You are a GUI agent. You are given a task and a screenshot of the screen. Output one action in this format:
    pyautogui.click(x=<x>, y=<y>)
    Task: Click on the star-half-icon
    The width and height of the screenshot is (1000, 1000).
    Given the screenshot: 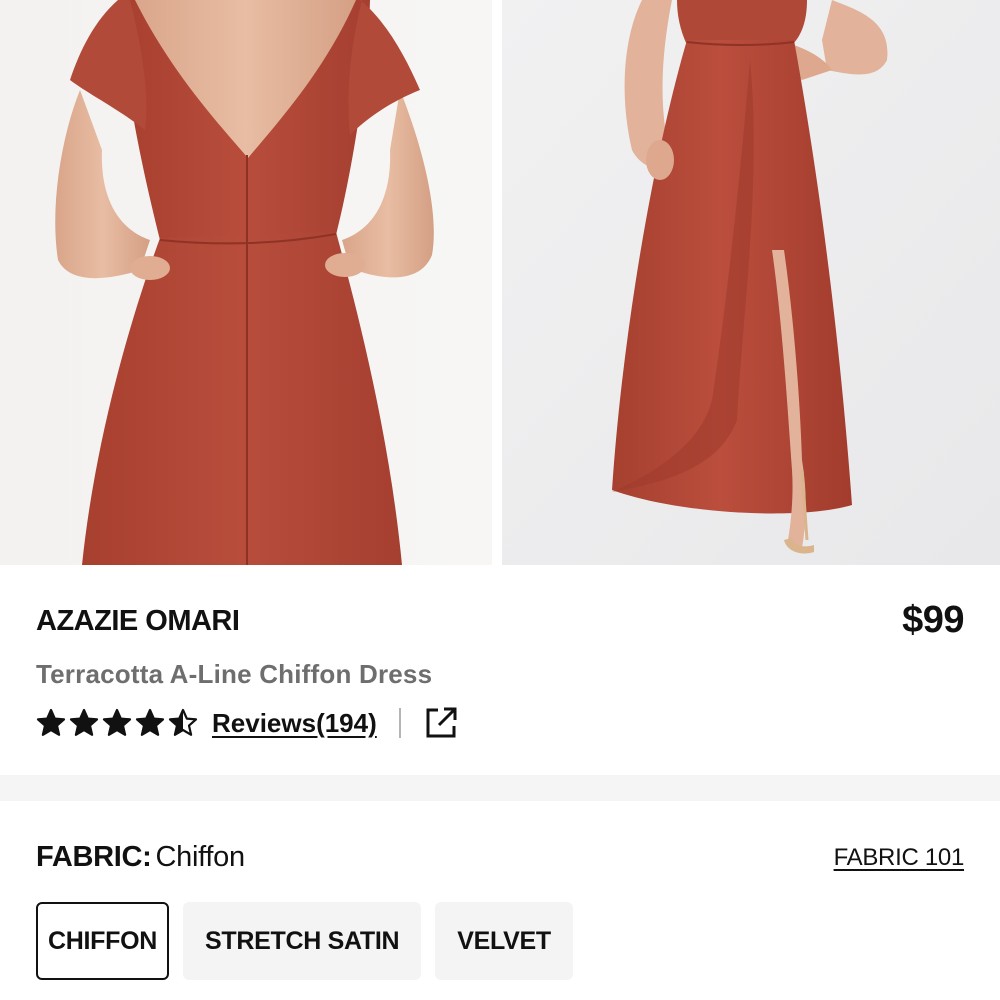 What is the action you would take?
    pyautogui.click(x=183, y=723)
    